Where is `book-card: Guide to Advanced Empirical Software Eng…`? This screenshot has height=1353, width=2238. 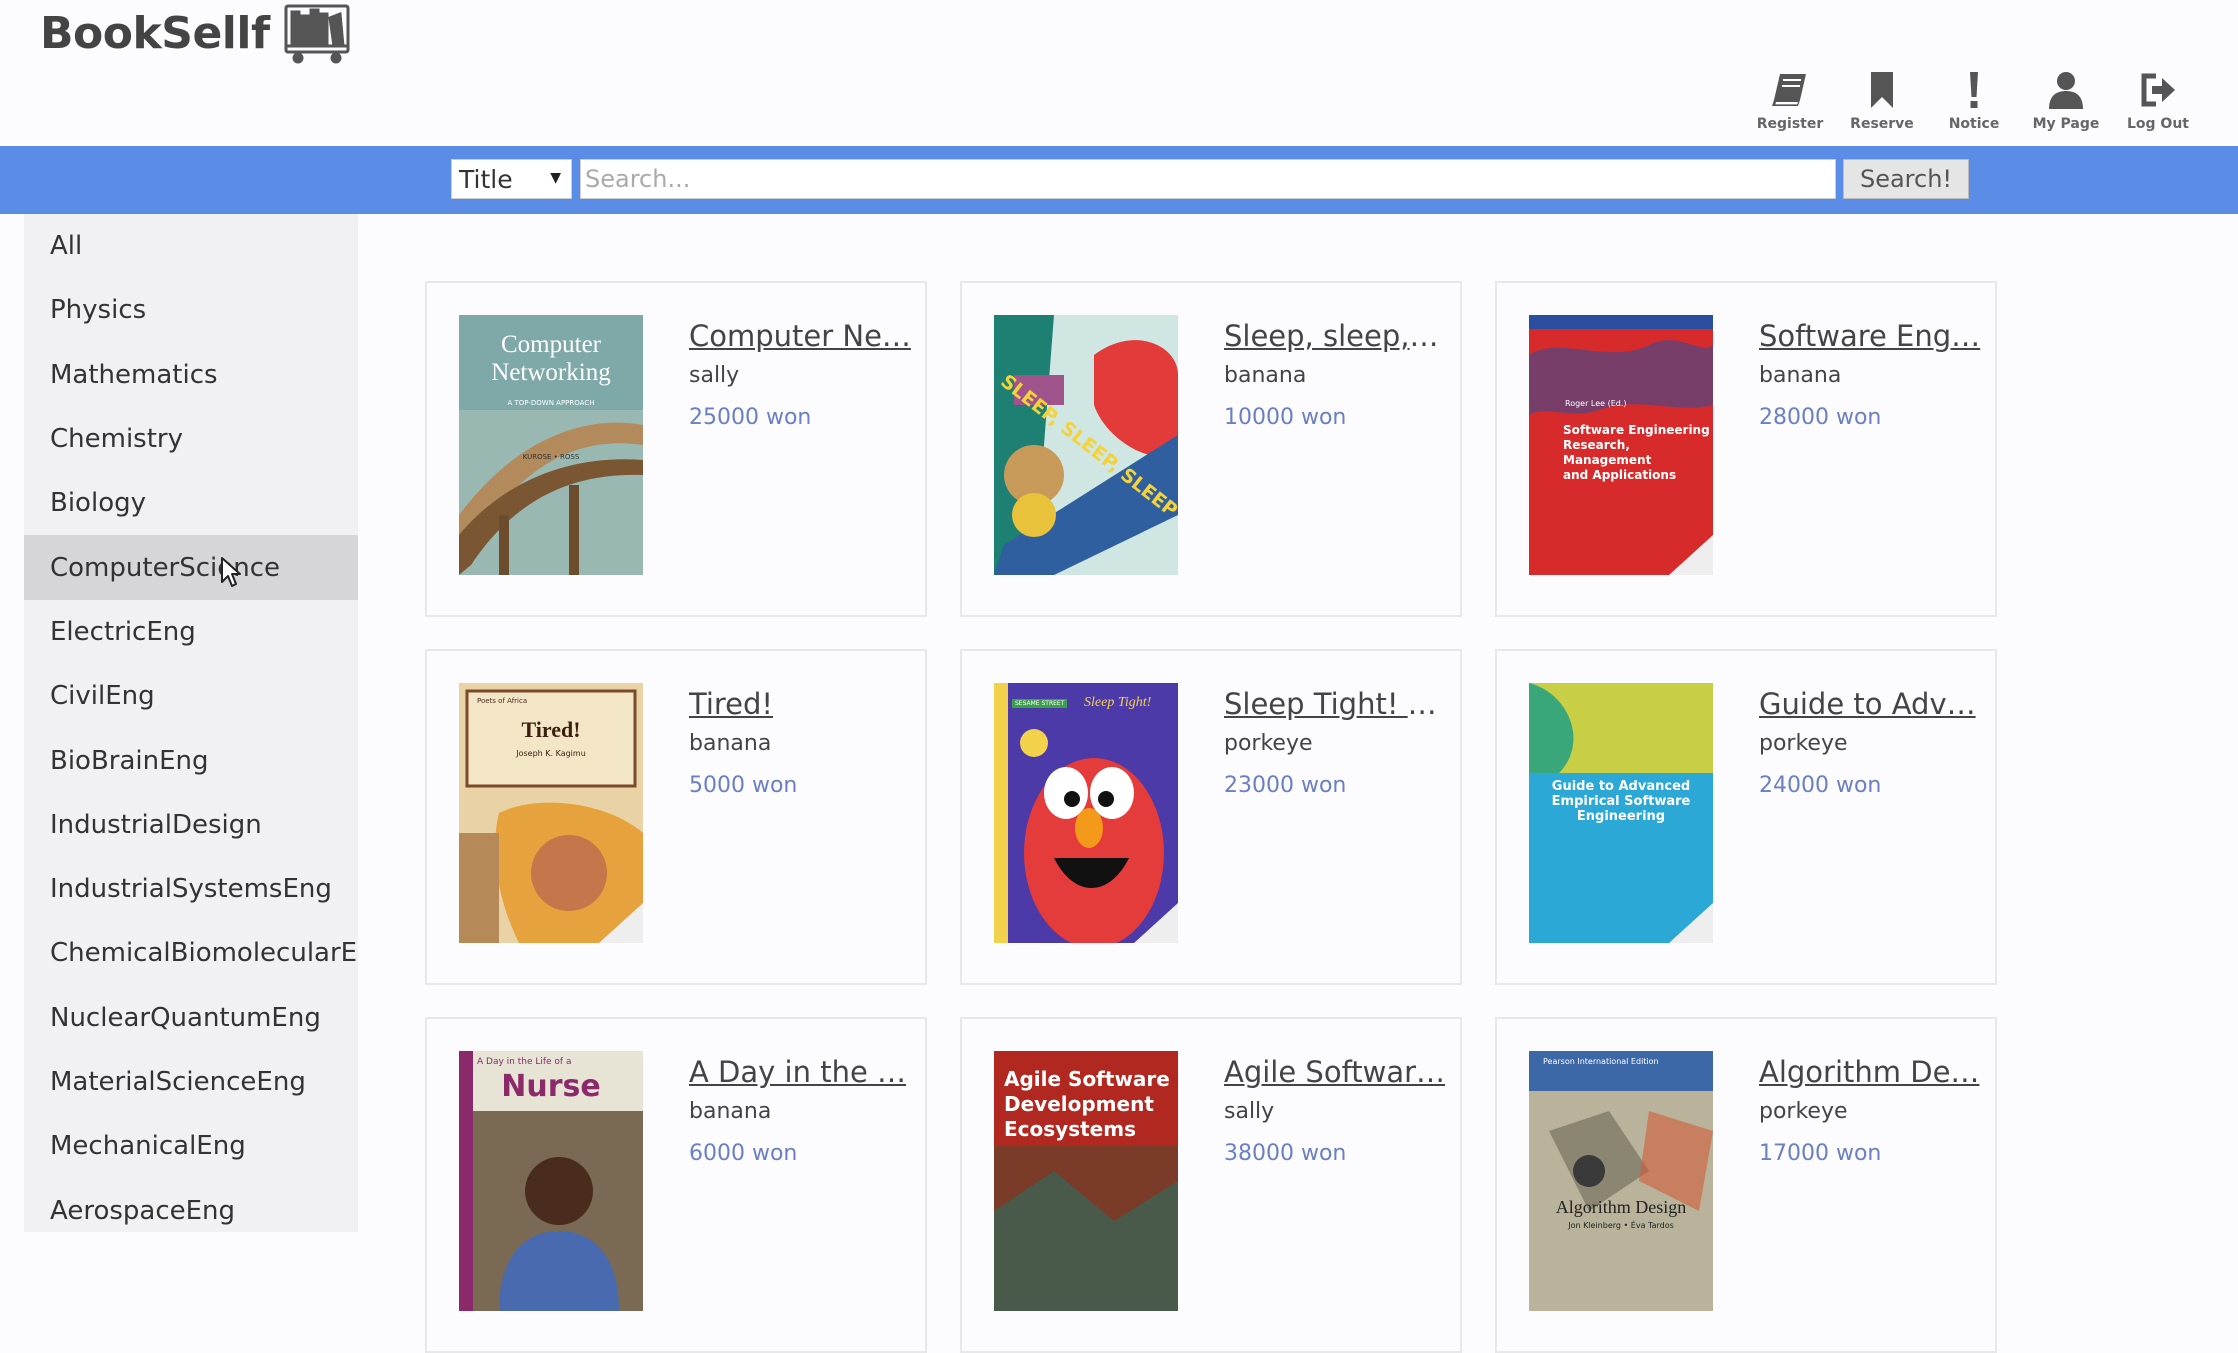
book-card: Guide to Advanced Empirical Software Eng… is located at coordinates (1746, 817).